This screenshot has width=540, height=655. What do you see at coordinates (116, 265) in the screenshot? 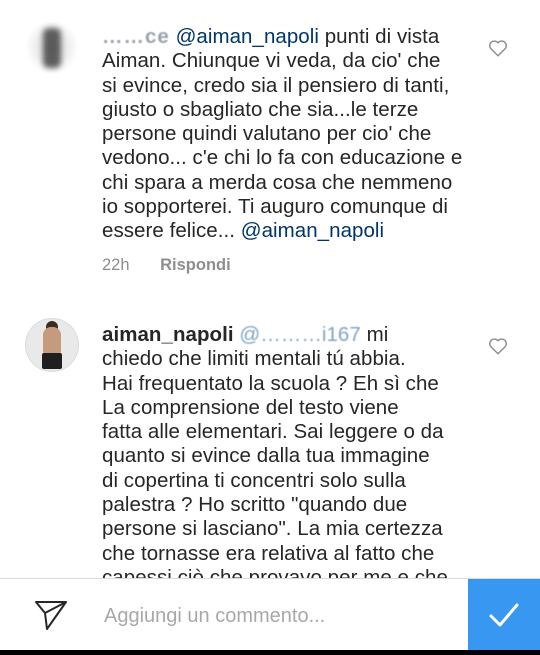
I see `comment-time: 22h` at bounding box center [116, 265].